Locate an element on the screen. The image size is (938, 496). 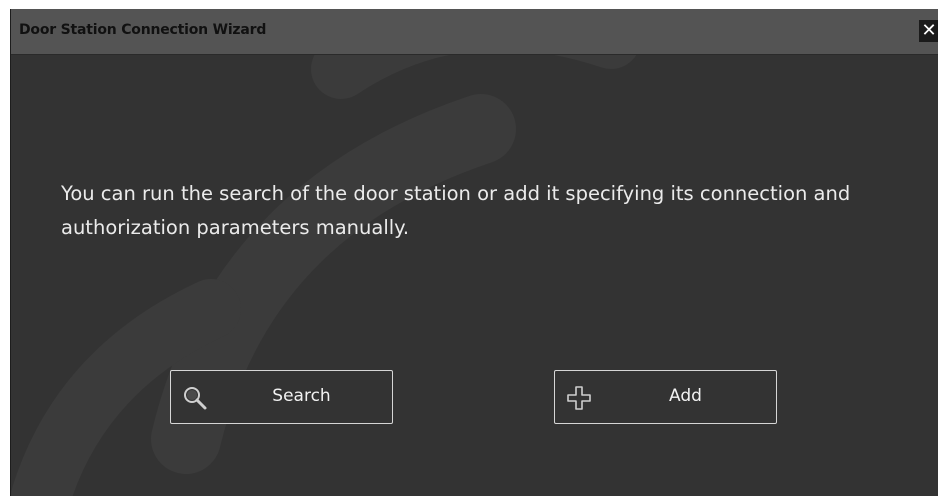
add-button-label: Add is located at coordinates (685, 396).